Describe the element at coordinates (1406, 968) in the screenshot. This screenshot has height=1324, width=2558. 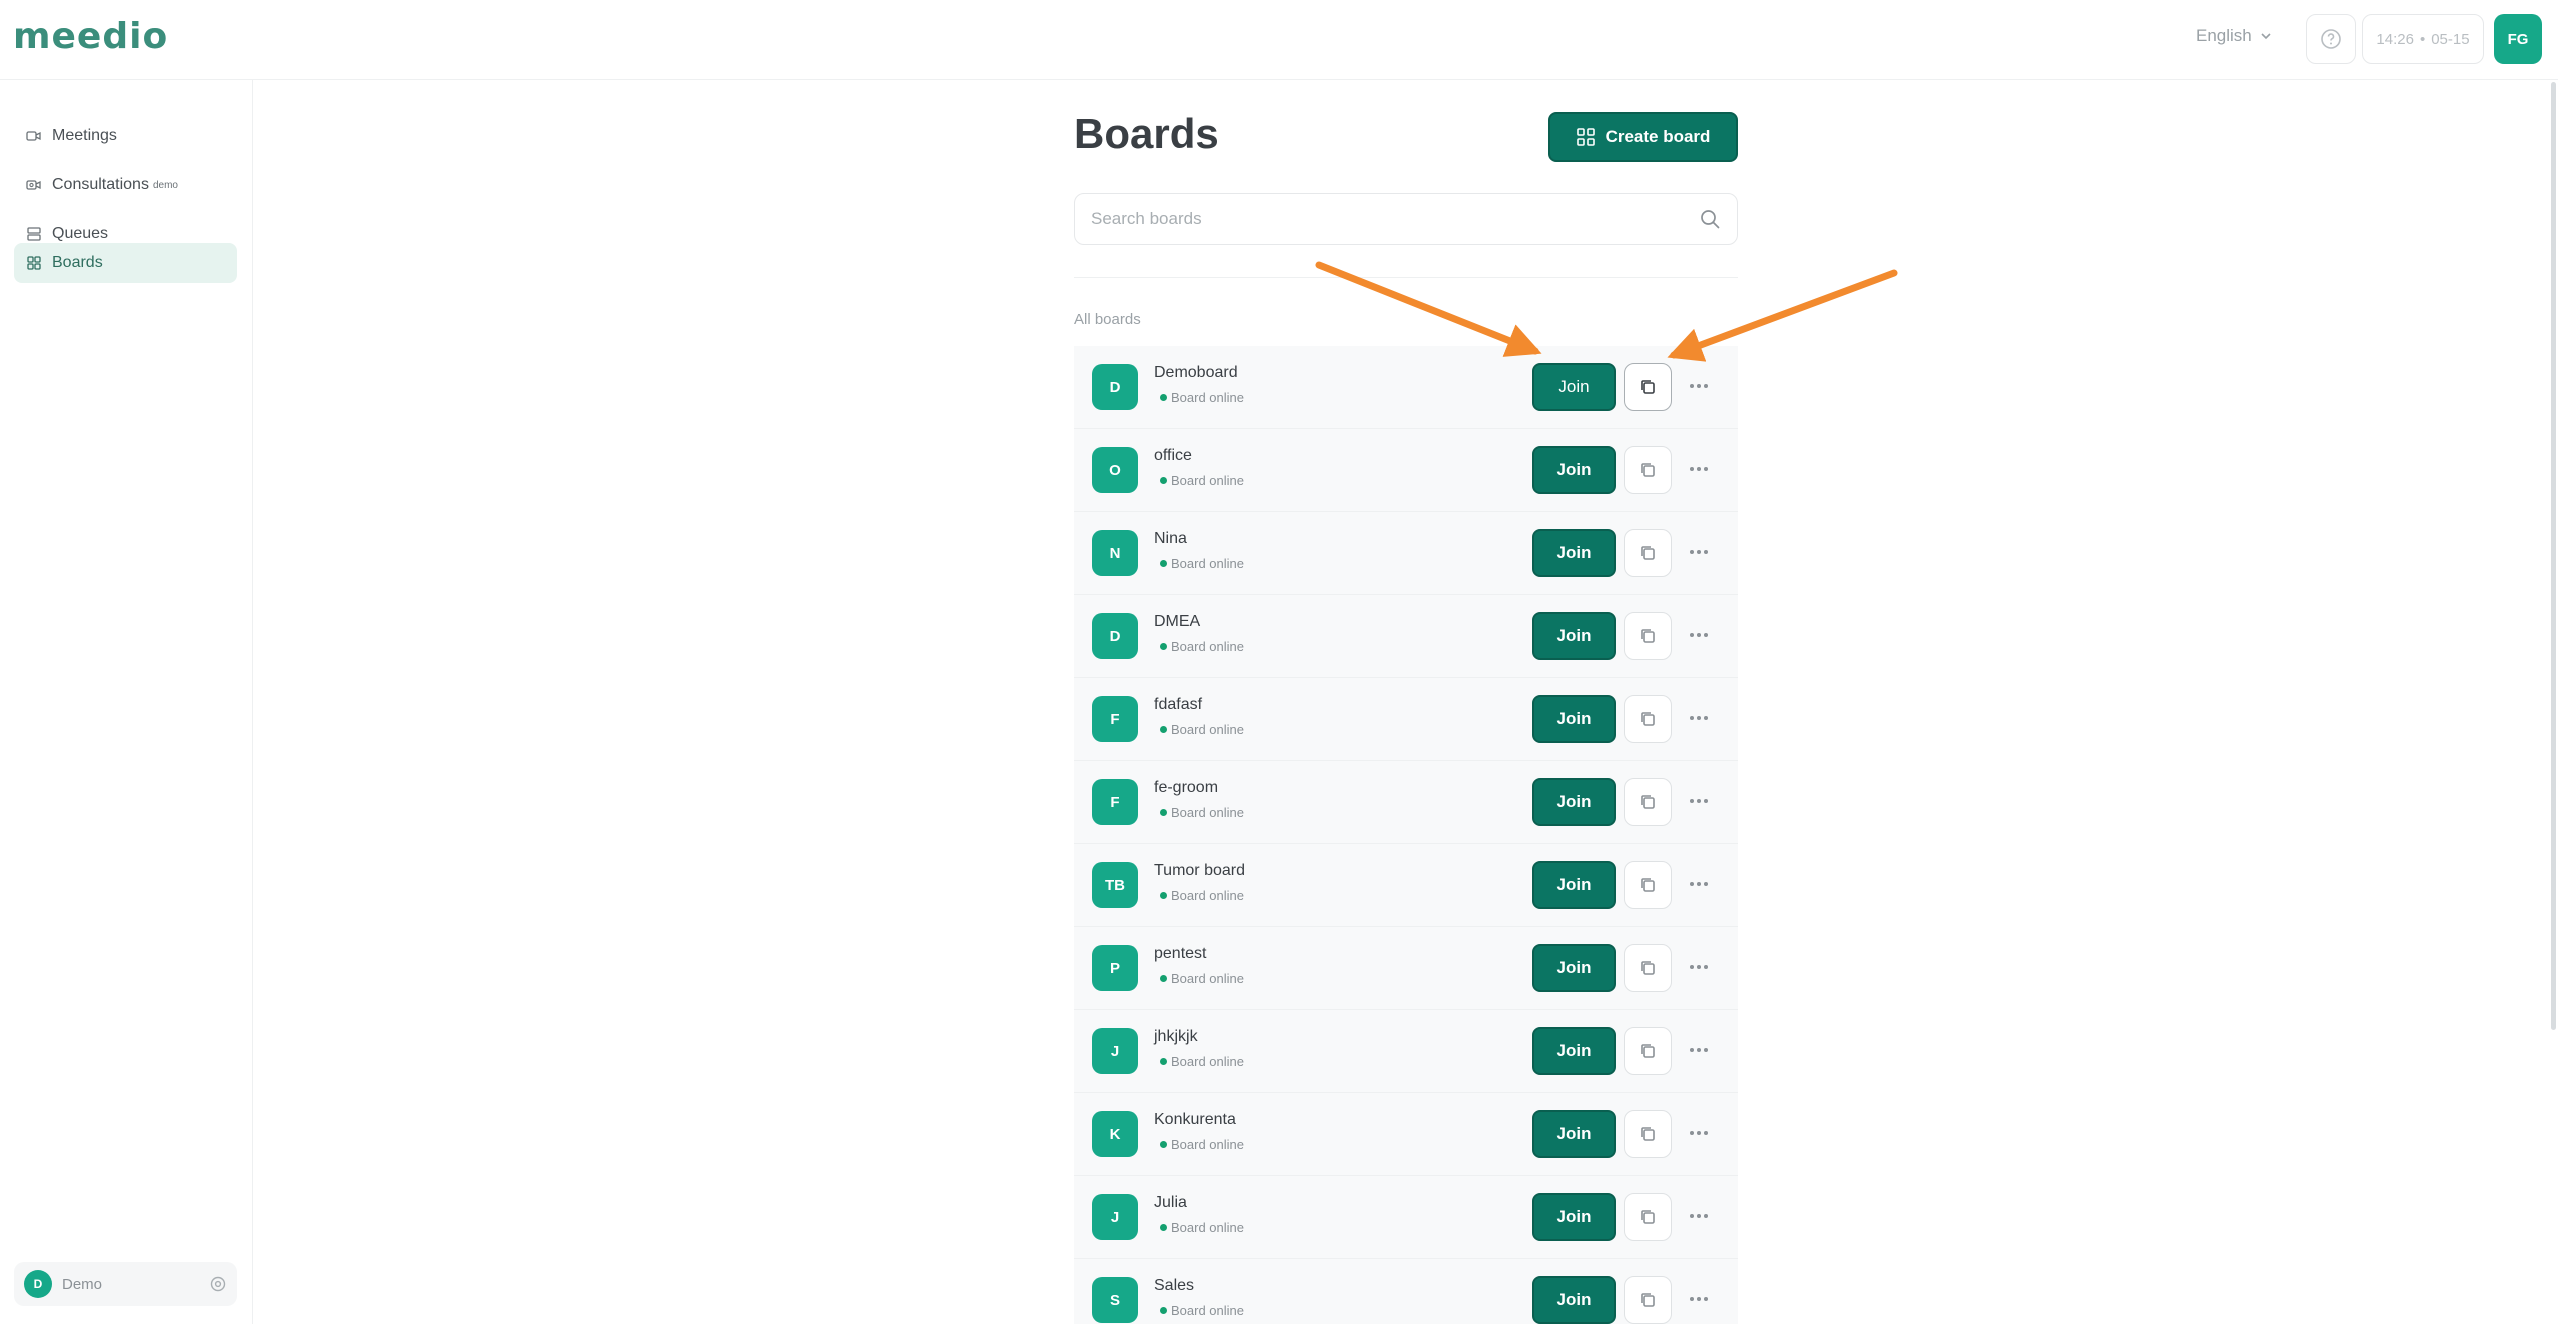
I see `board-row: Ppentest Board online Join` at that location.